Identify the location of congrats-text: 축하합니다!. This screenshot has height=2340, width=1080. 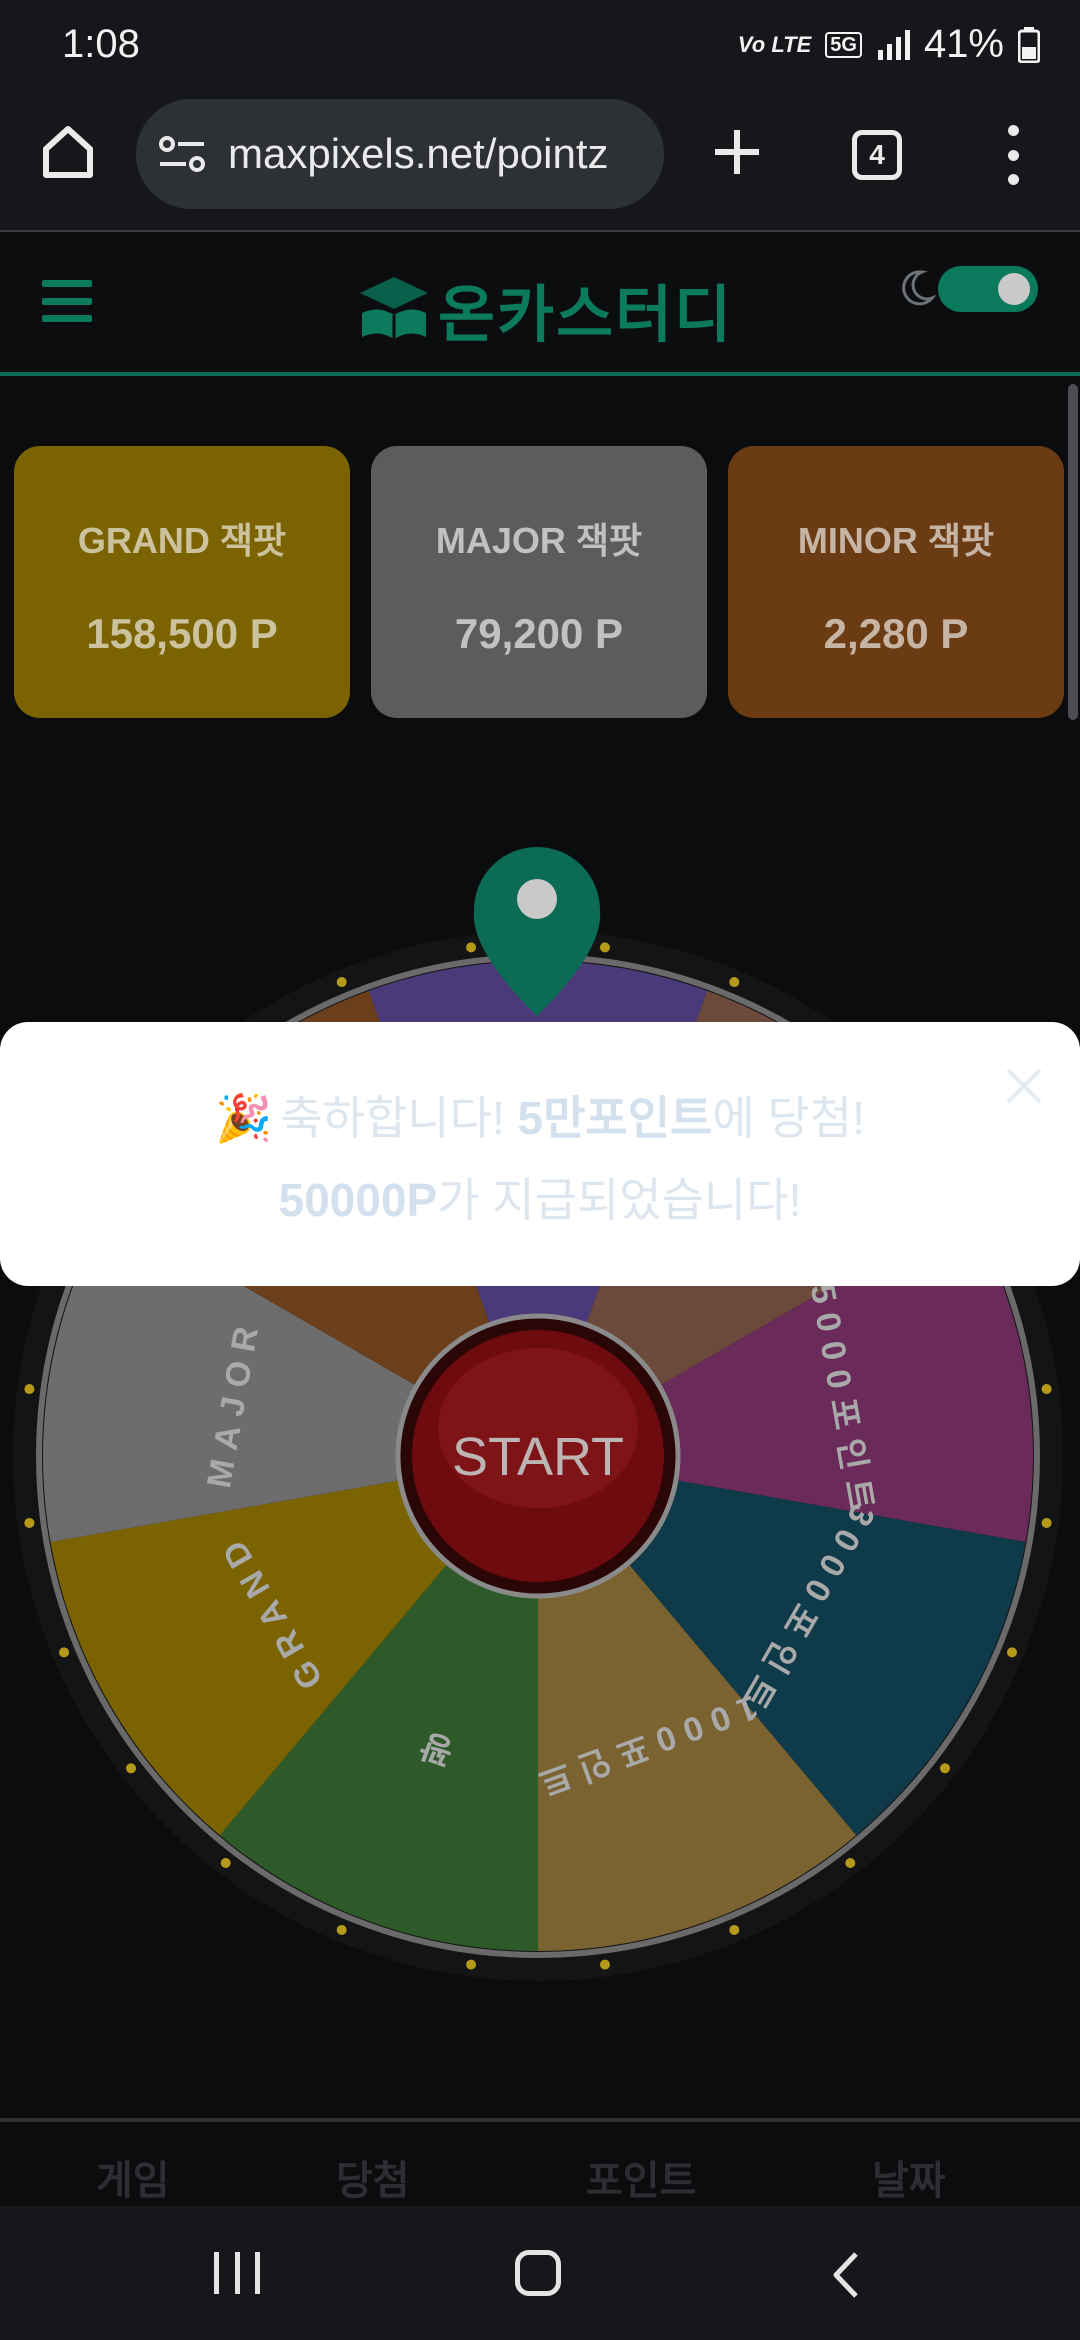
(399, 1118).